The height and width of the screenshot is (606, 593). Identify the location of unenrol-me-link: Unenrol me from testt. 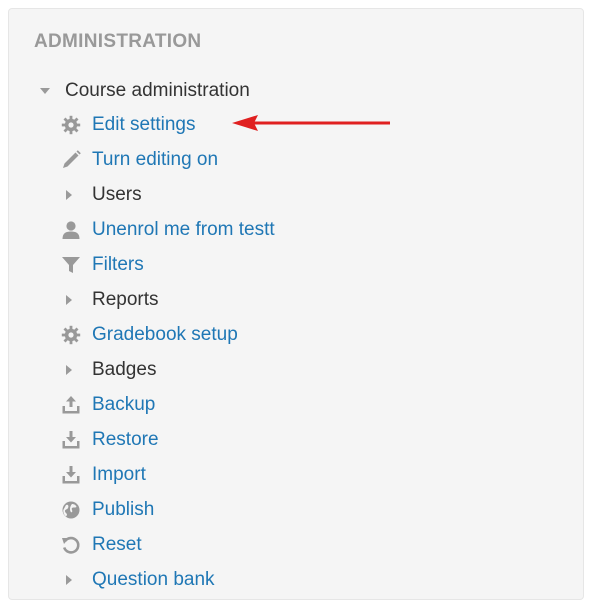
(167, 230).